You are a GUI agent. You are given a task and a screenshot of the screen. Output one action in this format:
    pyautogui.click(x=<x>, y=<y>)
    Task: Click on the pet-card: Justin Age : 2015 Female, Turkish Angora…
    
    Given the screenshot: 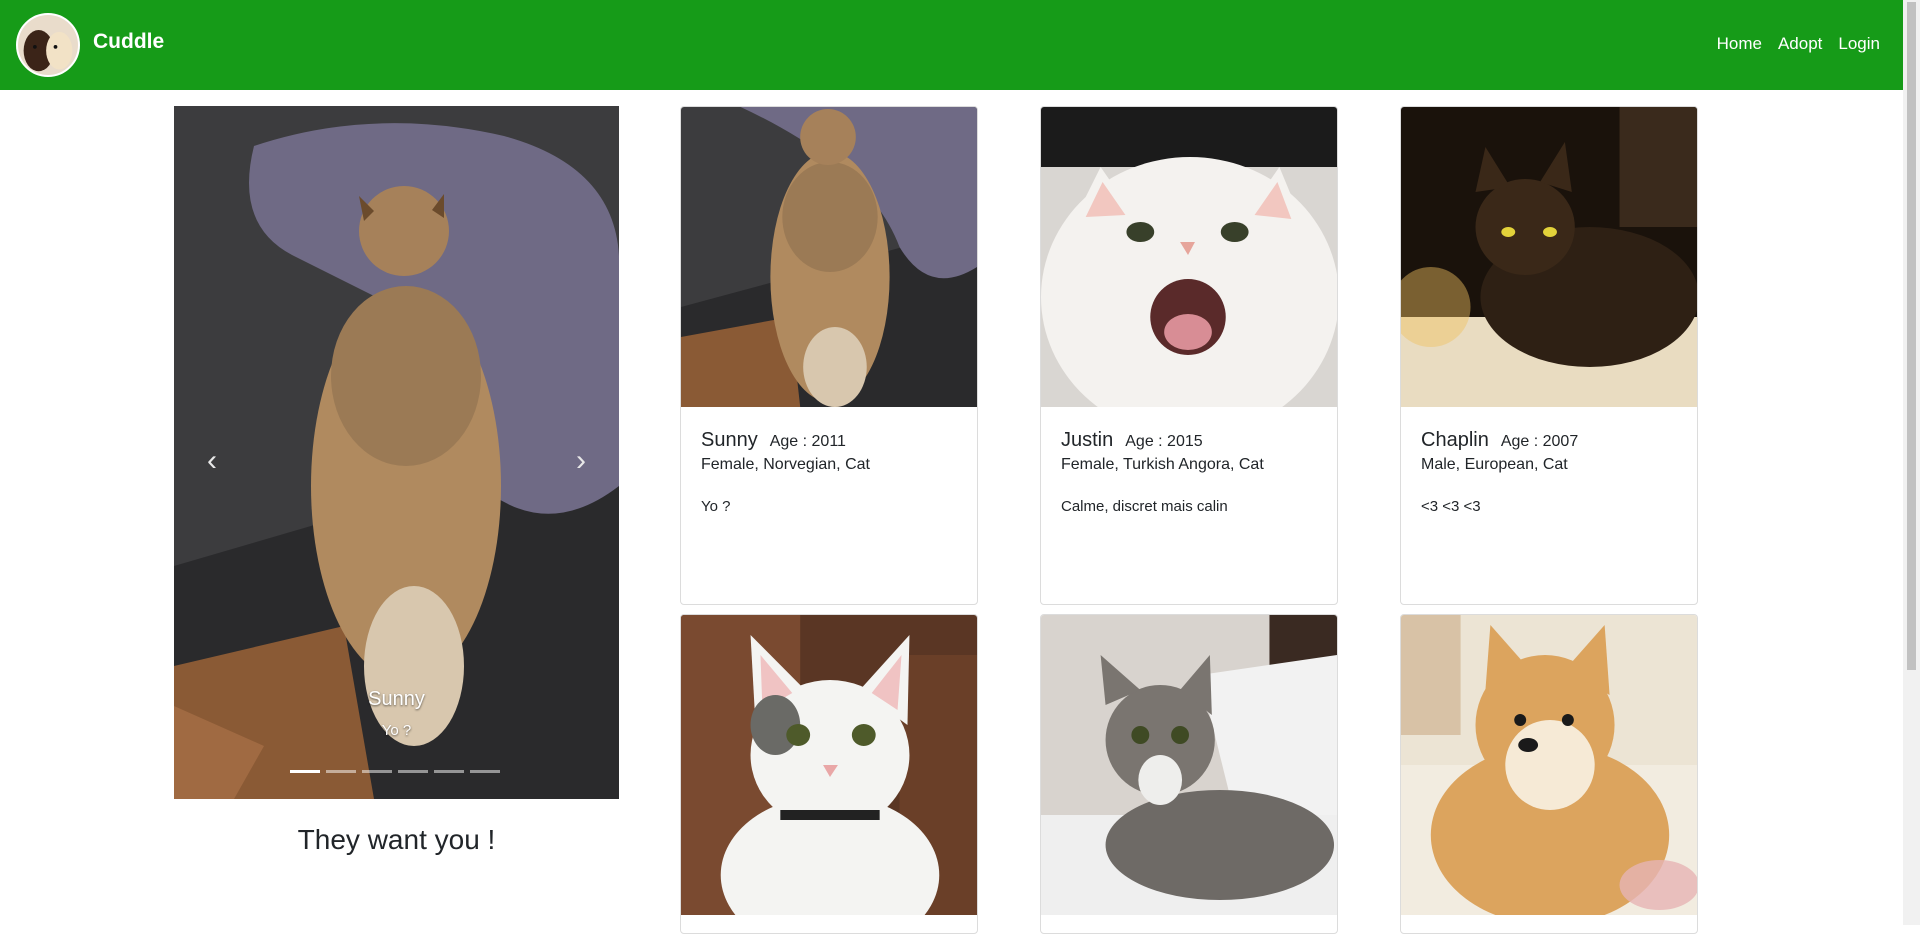 What is the action you would take?
    pyautogui.click(x=1189, y=355)
    